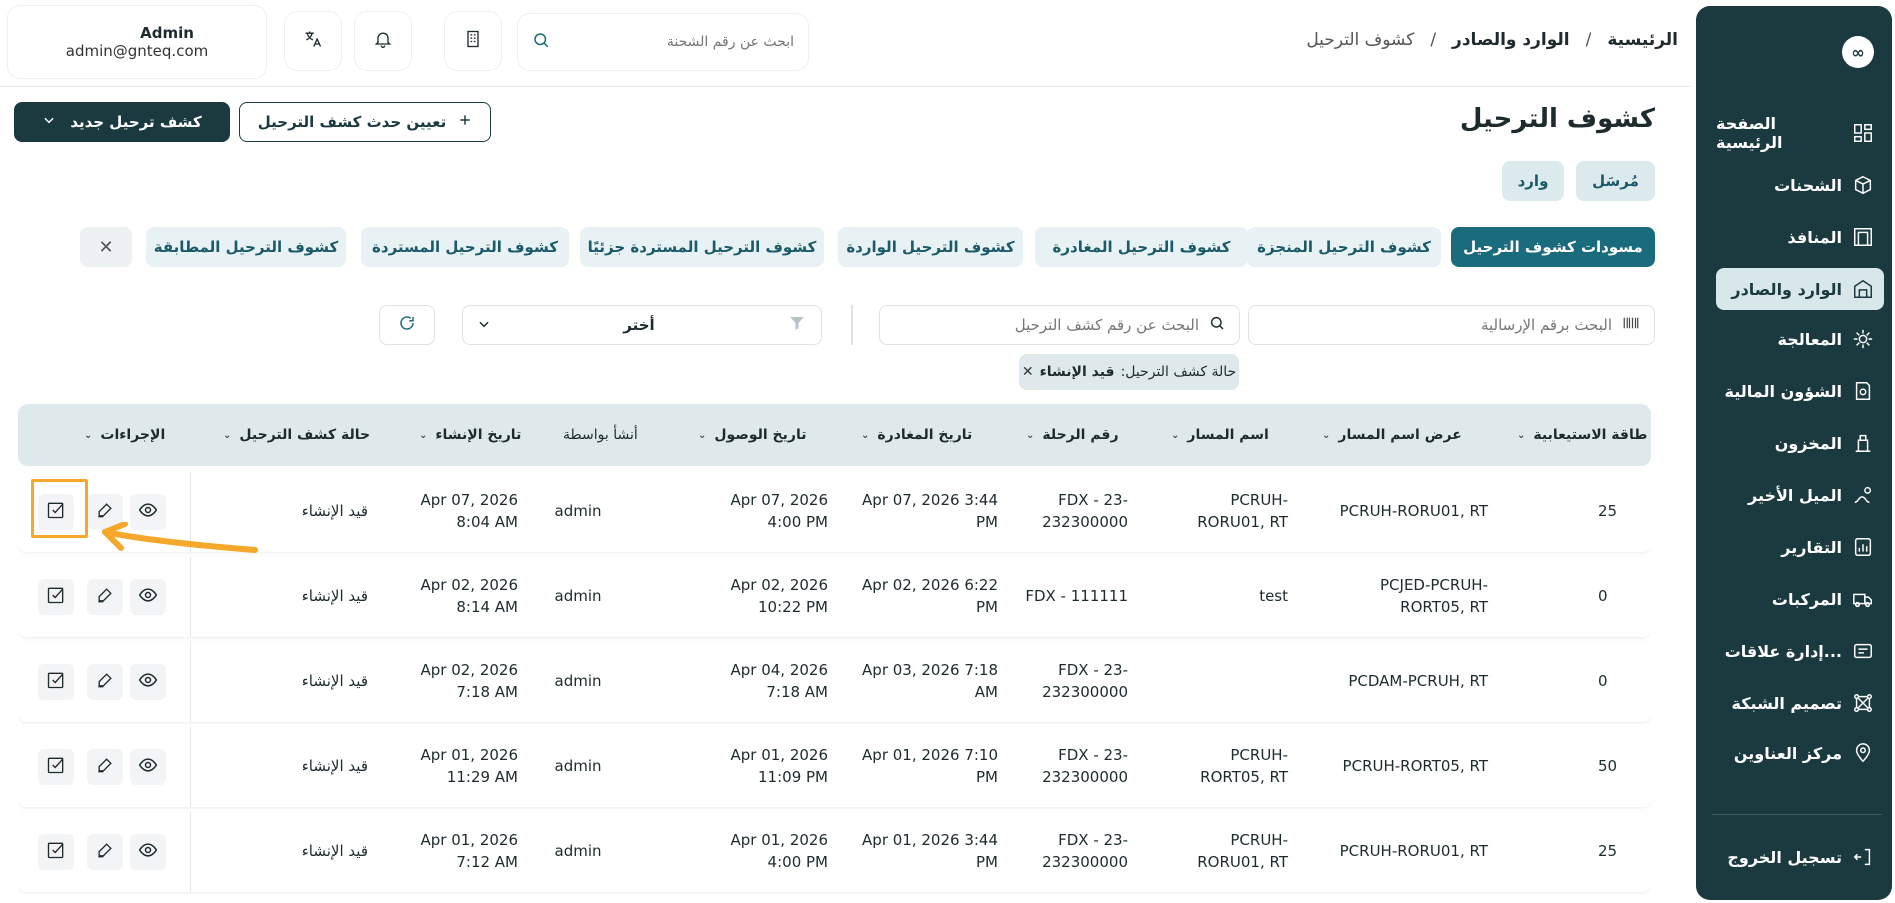  What do you see at coordinates (1615, 181) in the screenshot?
I see `toggle-sent: مُرسَل` at bounding box center [1615, 181].